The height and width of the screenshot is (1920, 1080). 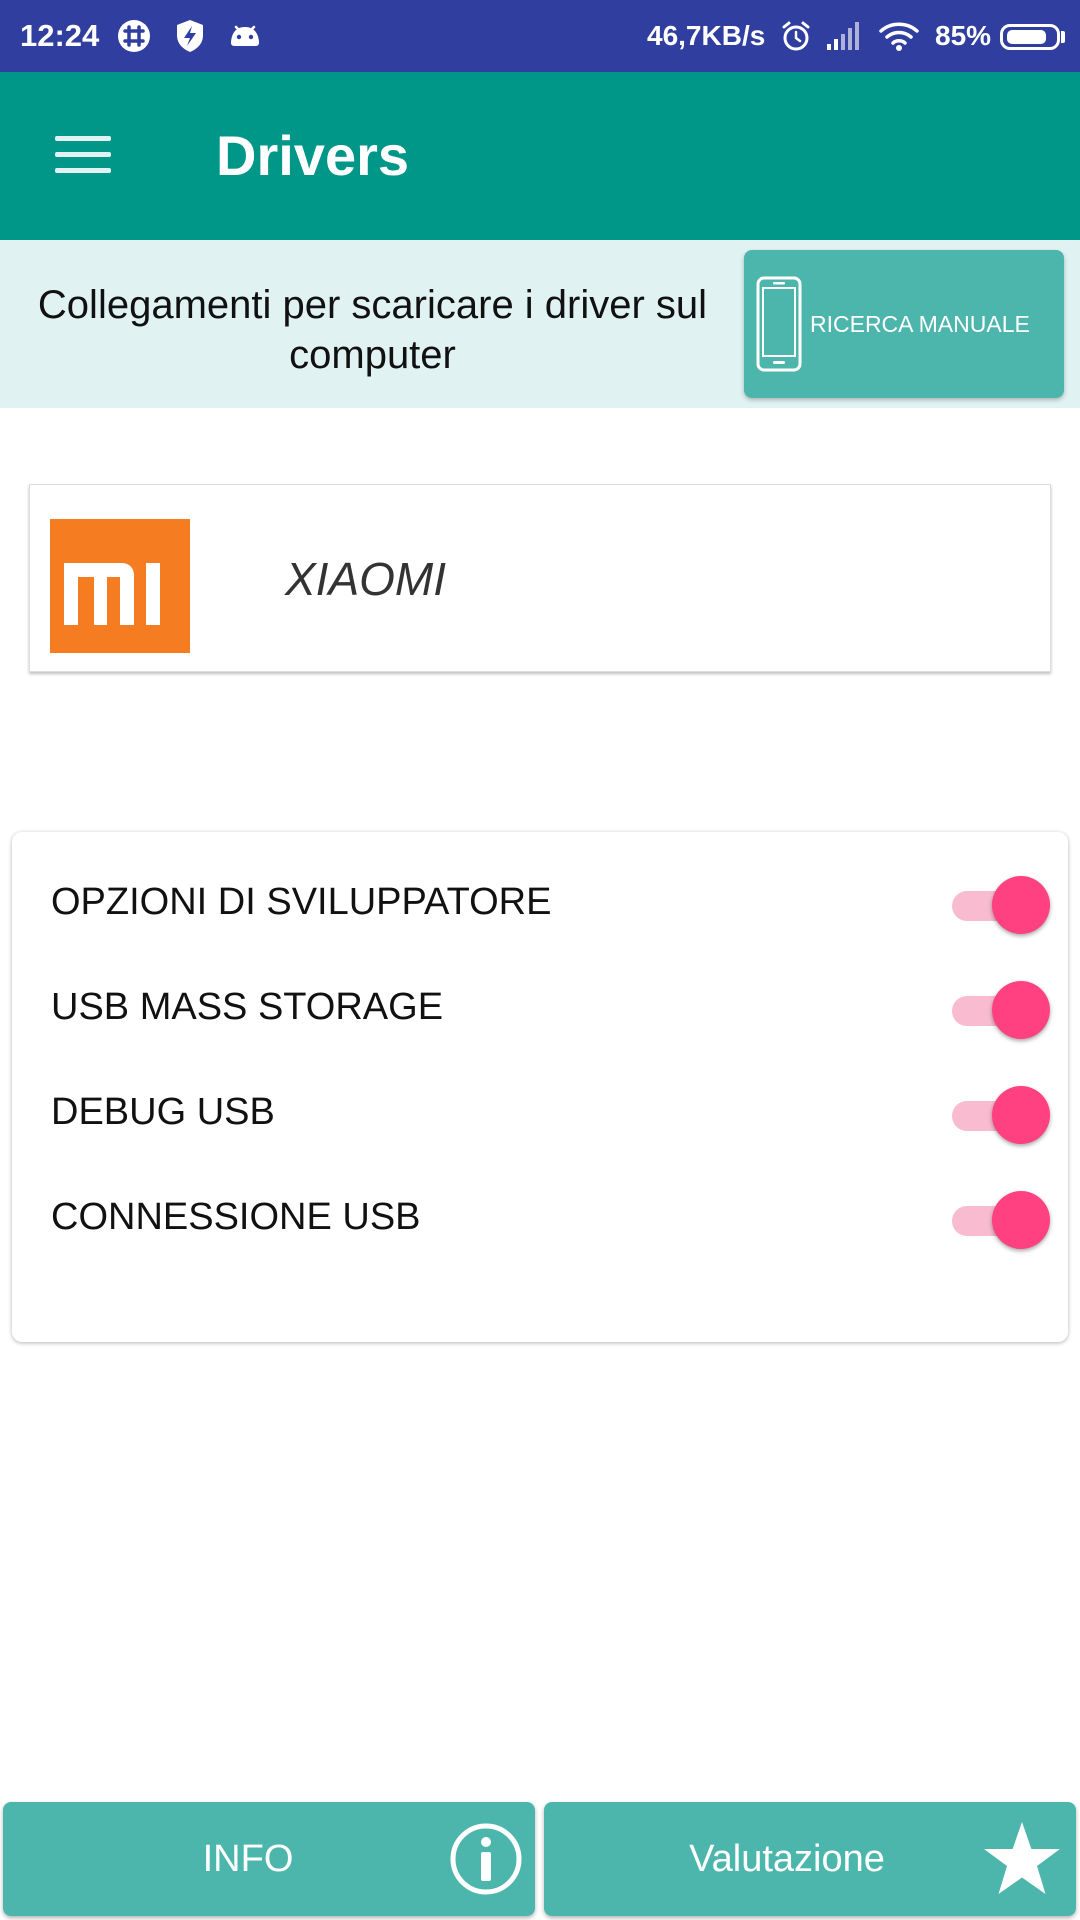 What do you see at coordinates (1001, 903) in the screenshot?
I see `developer-options-switch` at bounding box center [1001, 903].